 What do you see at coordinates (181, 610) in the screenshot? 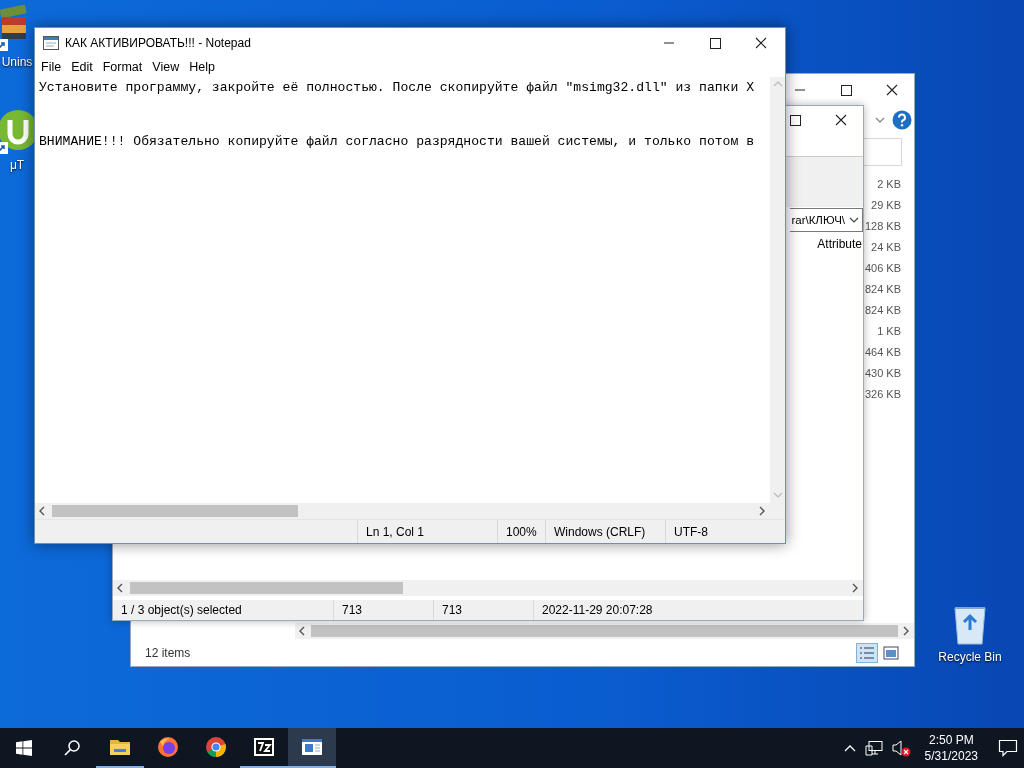
I see `status-text: 1 / 3 object(s) selected` at bounding box center [181, 610].